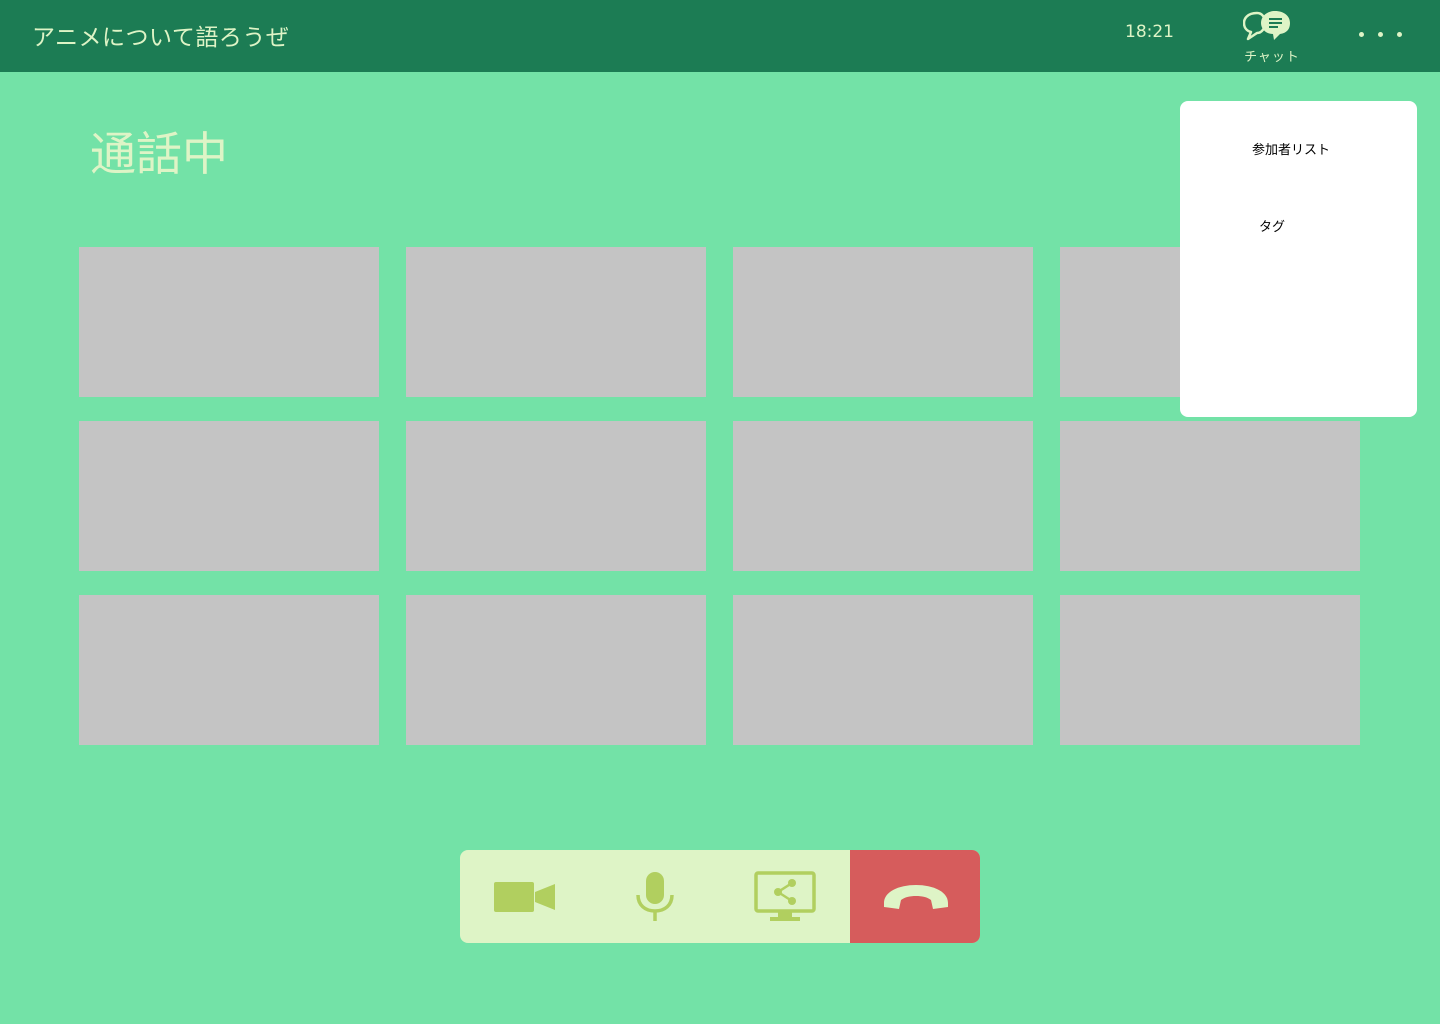 The image size is (1440, 1024). Describe the element at coordinates (1298, 259) in the screenshot. I see `options-menu: 参加者リスト タグ` at that location.